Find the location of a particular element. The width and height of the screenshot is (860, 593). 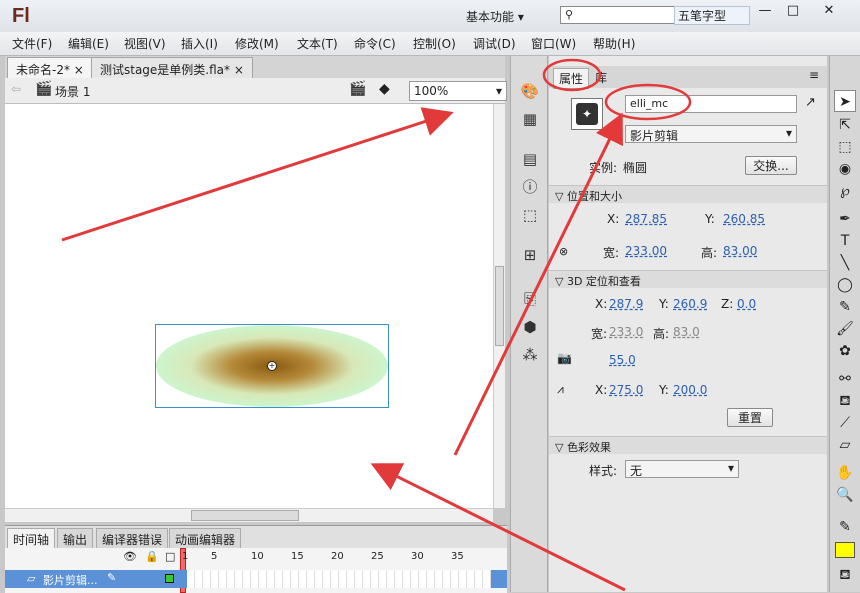

annotation-arrow-stage is located at coordinates (498, 527).